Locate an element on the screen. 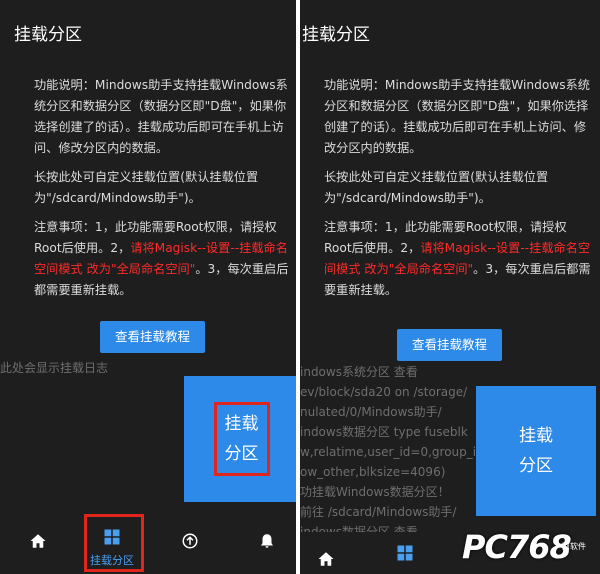  watermark-sub: 阿软件 is located at coordinates (574, 546).